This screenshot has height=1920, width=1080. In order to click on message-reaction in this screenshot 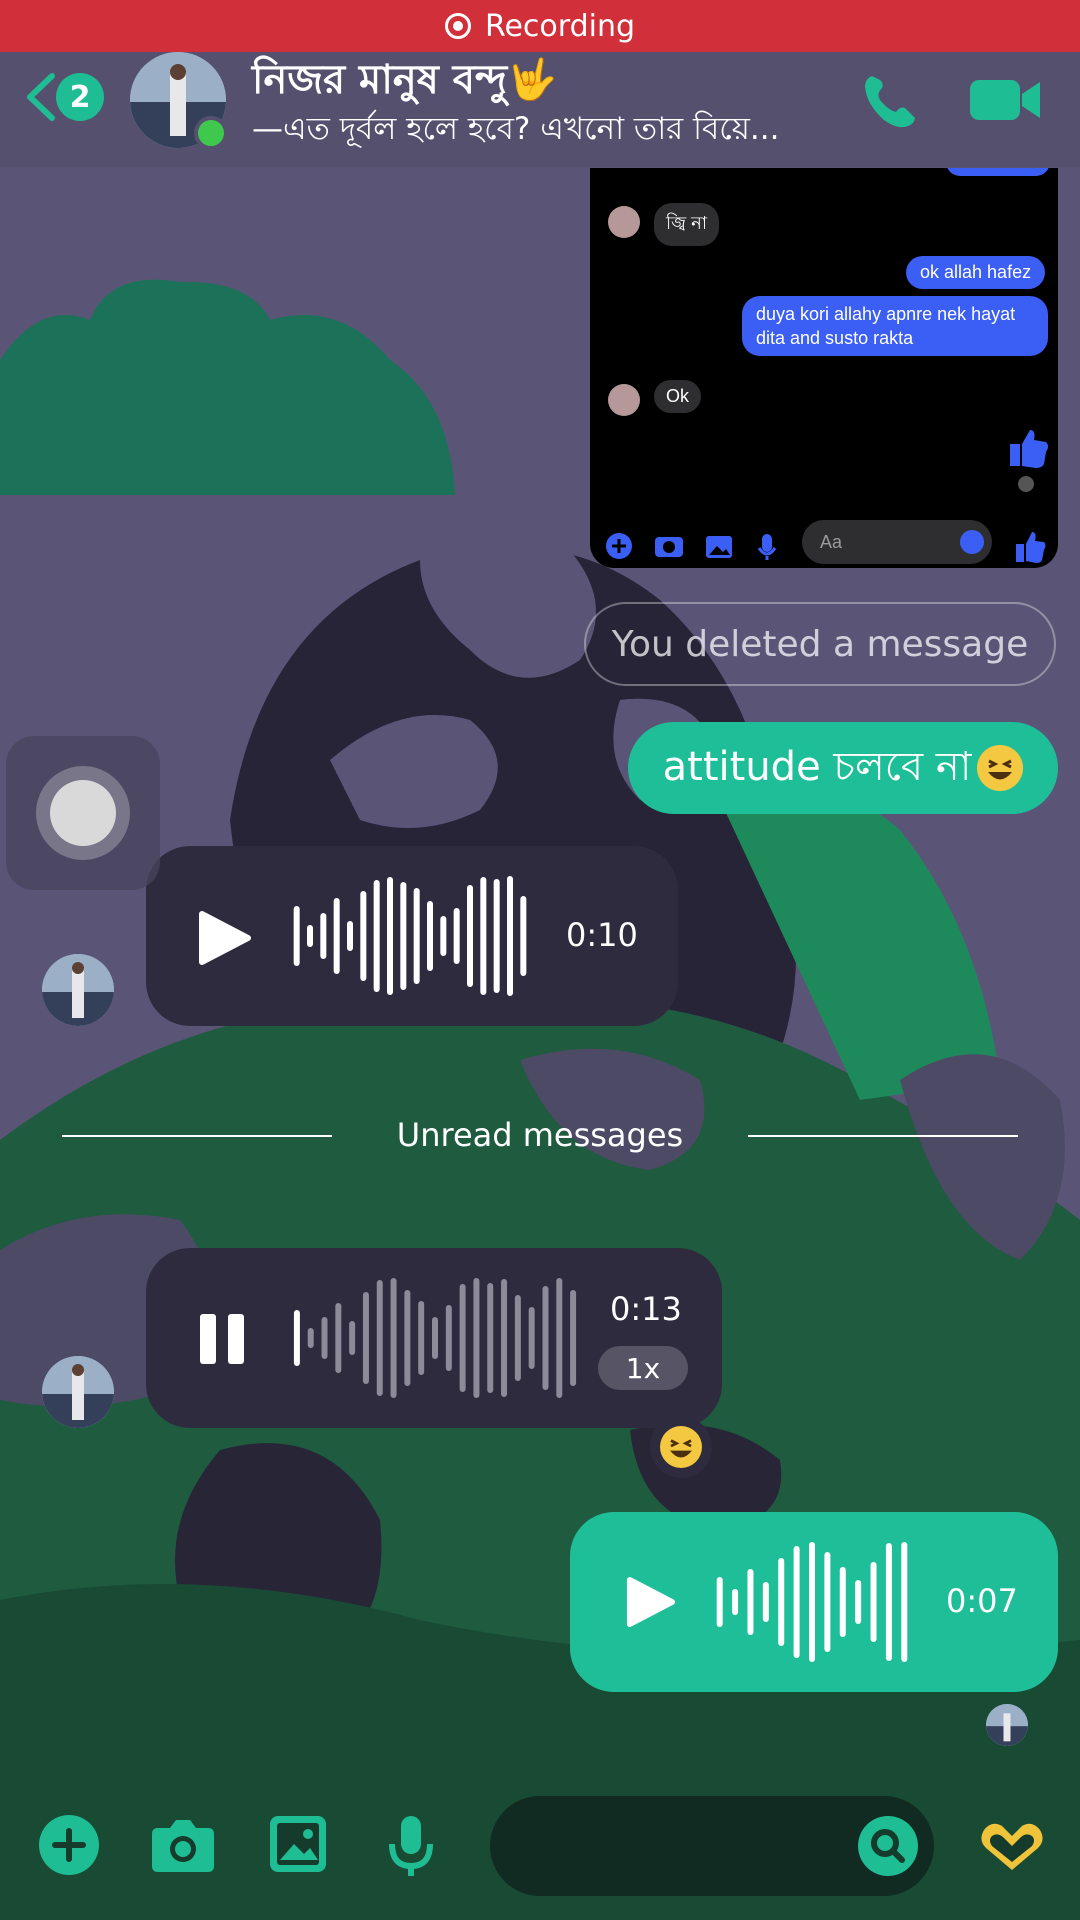, I will do `click(681, 1447)`.